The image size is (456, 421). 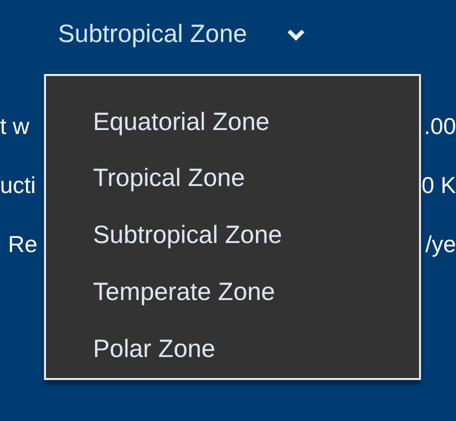 I want to click on row-value: /ye, so click(x=440, y=244).